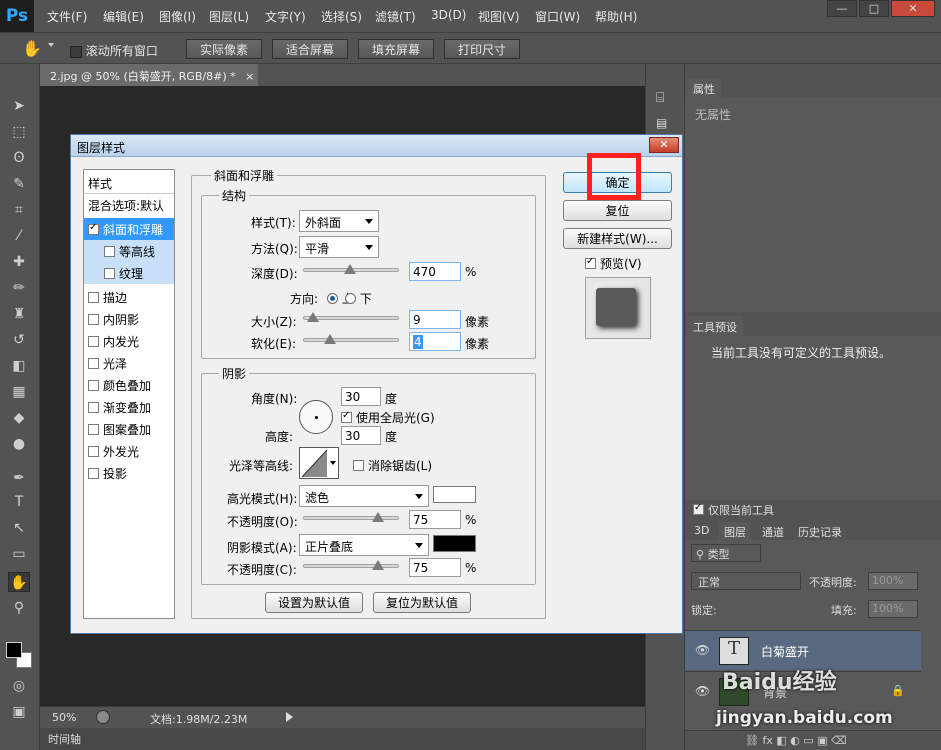  I want to click on document-tab: 2.jpg @ 50% (白菊盛开, RGB/8#) * ×, so click(149, 75).